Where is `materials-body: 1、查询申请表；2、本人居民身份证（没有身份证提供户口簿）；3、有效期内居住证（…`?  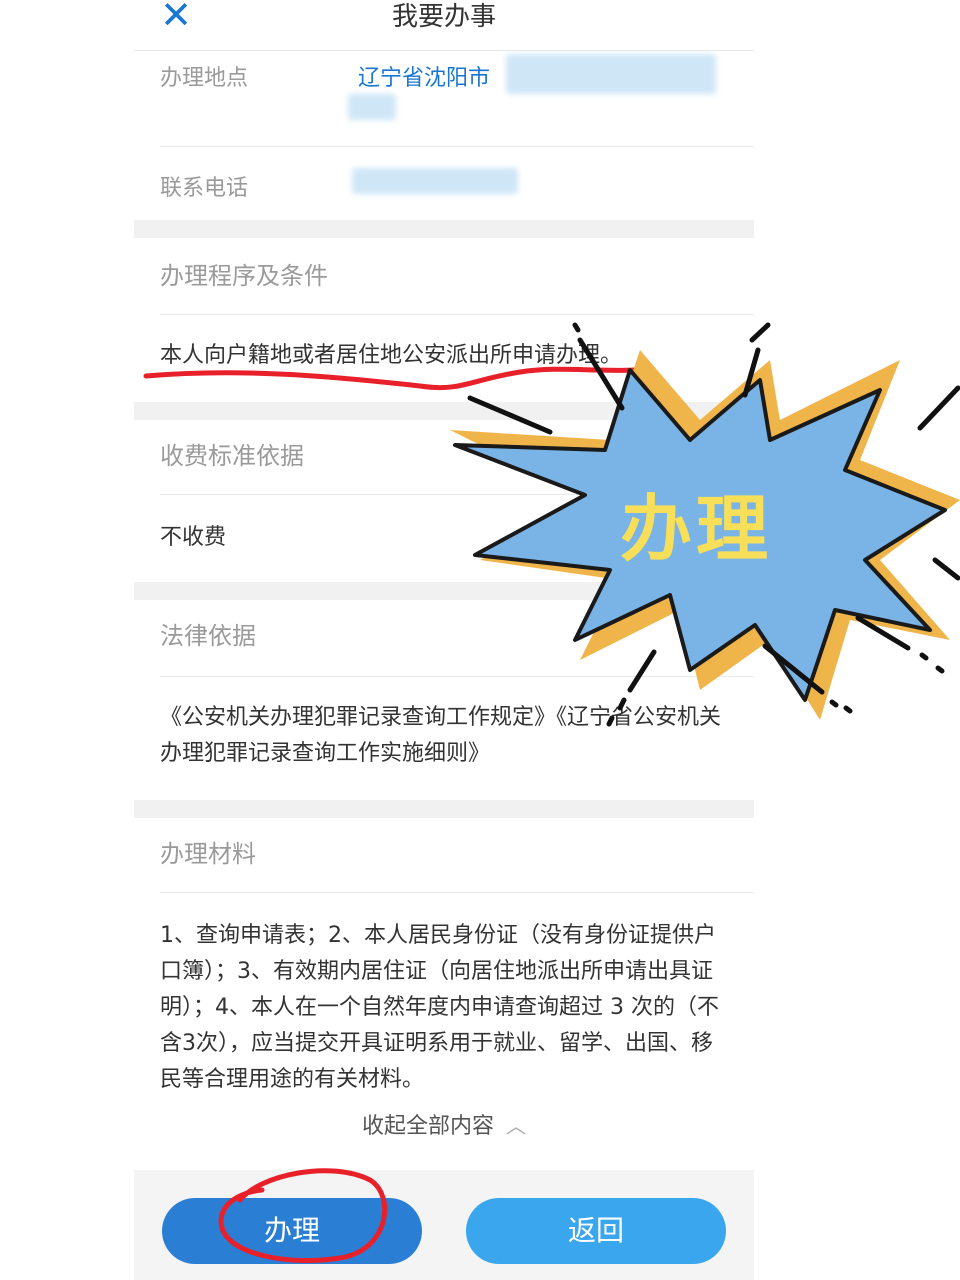
materials-body: 1、查询申请表；2、本人居民身份证（没有身份证提供户口簿）；3、有效期内居住证（… is located at coordinates (439, 1007).